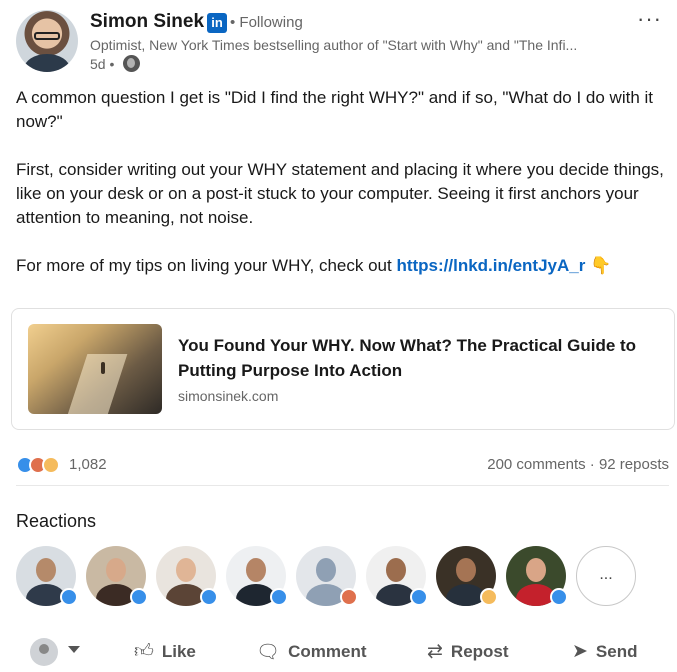 This screenshot has width=677, height=672. I want to click on comment-label: Comment, so click(327, 651).